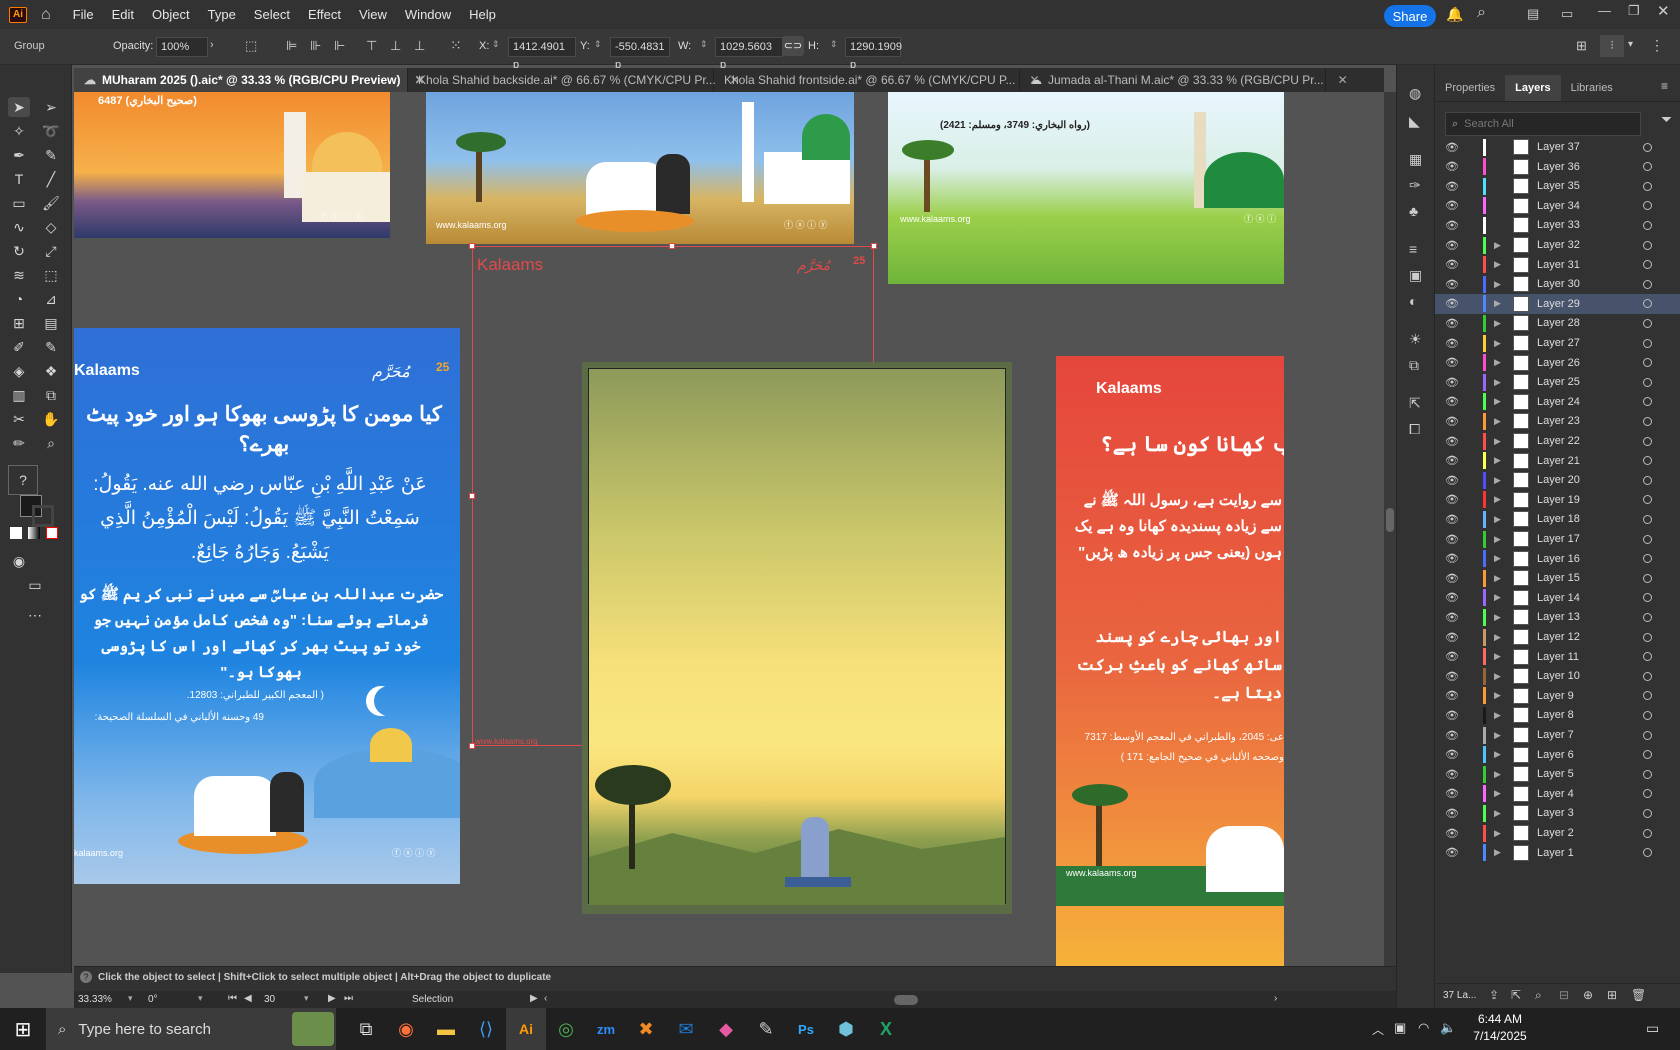 This screenshot has width=1680, height=1050. What do you see at coordinates (1500, 1036) in the screenshot?
I see `clock-date: 7/14/2025` at bounding box center [1500, 1036].